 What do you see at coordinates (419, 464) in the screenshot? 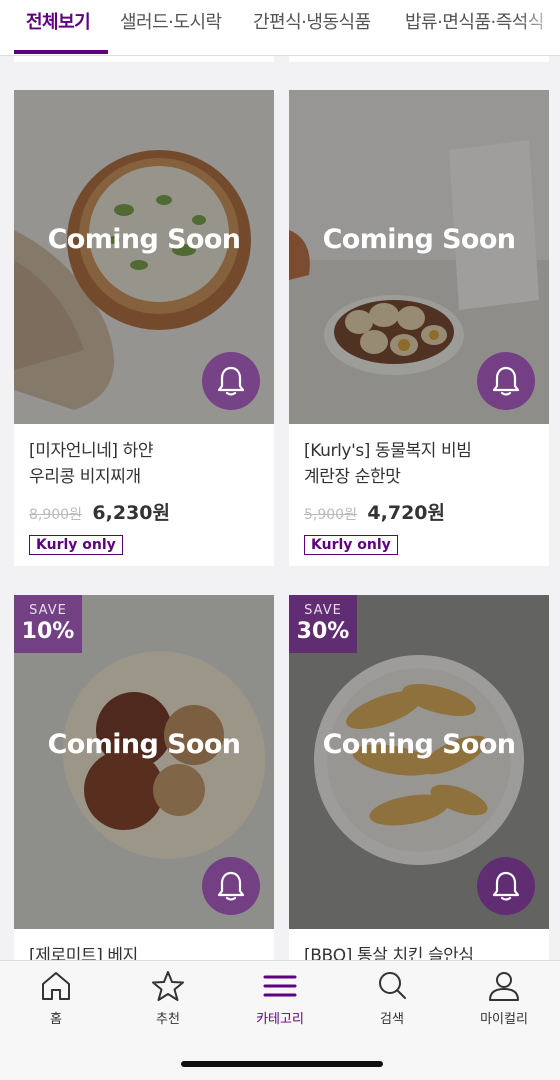
I see `product-name: [Kurly's] 동물복지 비빔 계란장 순한맛` at bounding box center [419, 464].